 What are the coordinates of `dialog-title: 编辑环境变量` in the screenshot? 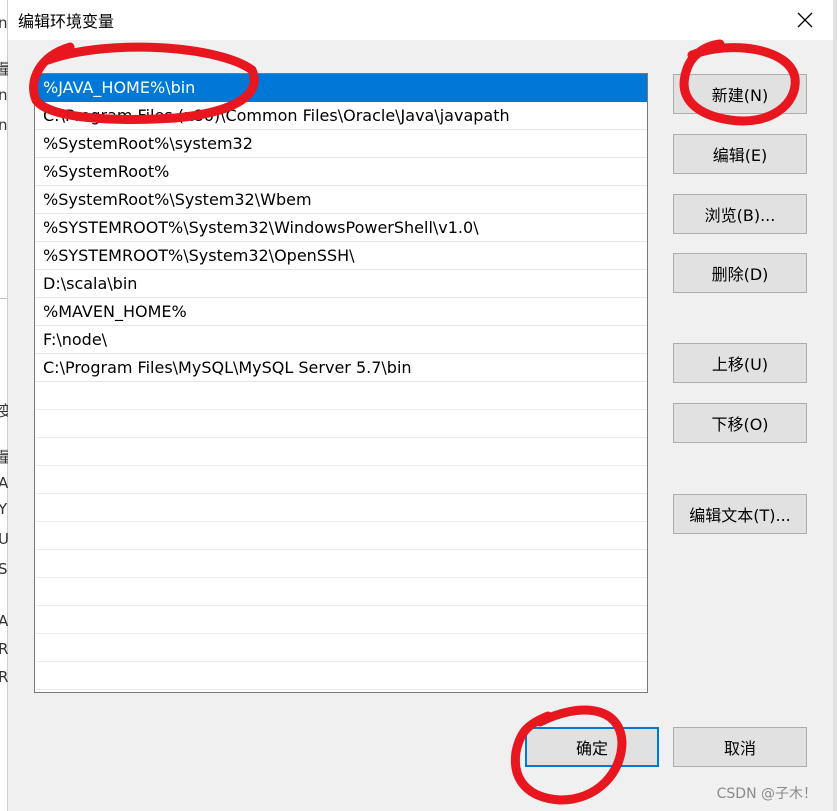 It's located at (66, 21).